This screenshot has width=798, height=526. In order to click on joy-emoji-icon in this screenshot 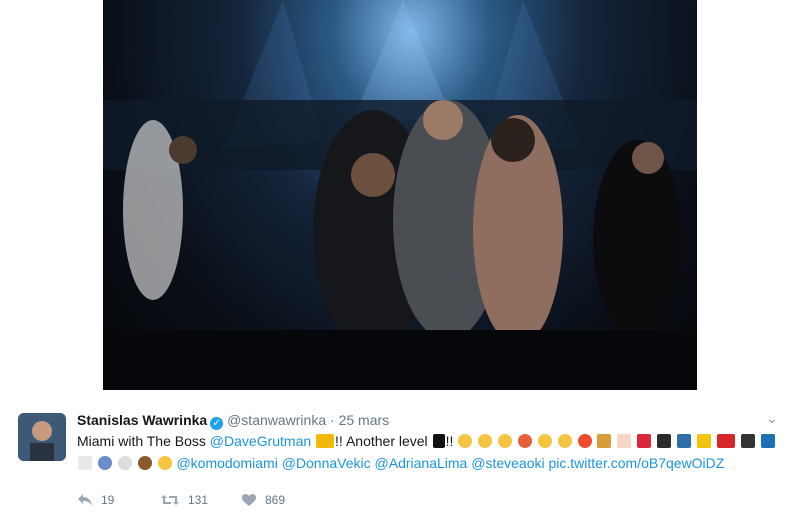, I will do `click(564, 441)`.